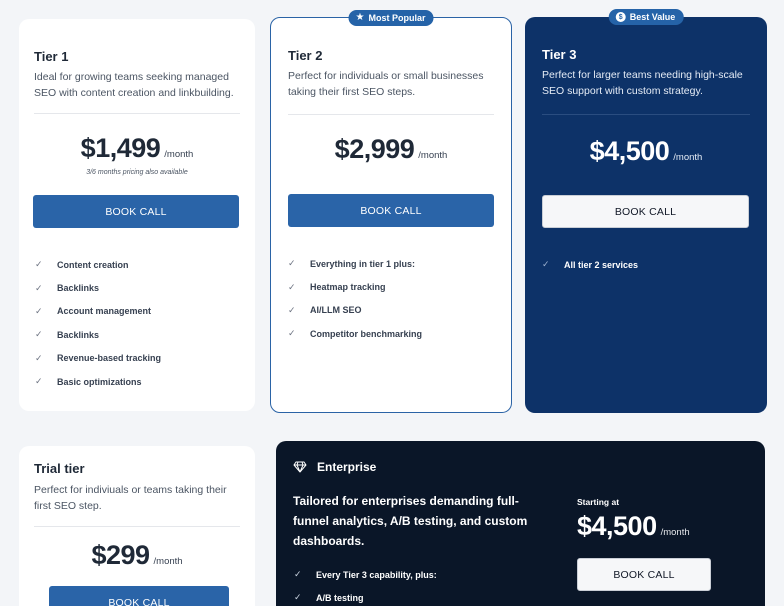 The width and height of the screenshot is (784, 606). Describe the element at coordinates (93, 264) in the screenshot. I see `feature-label: Content creation` at that location.